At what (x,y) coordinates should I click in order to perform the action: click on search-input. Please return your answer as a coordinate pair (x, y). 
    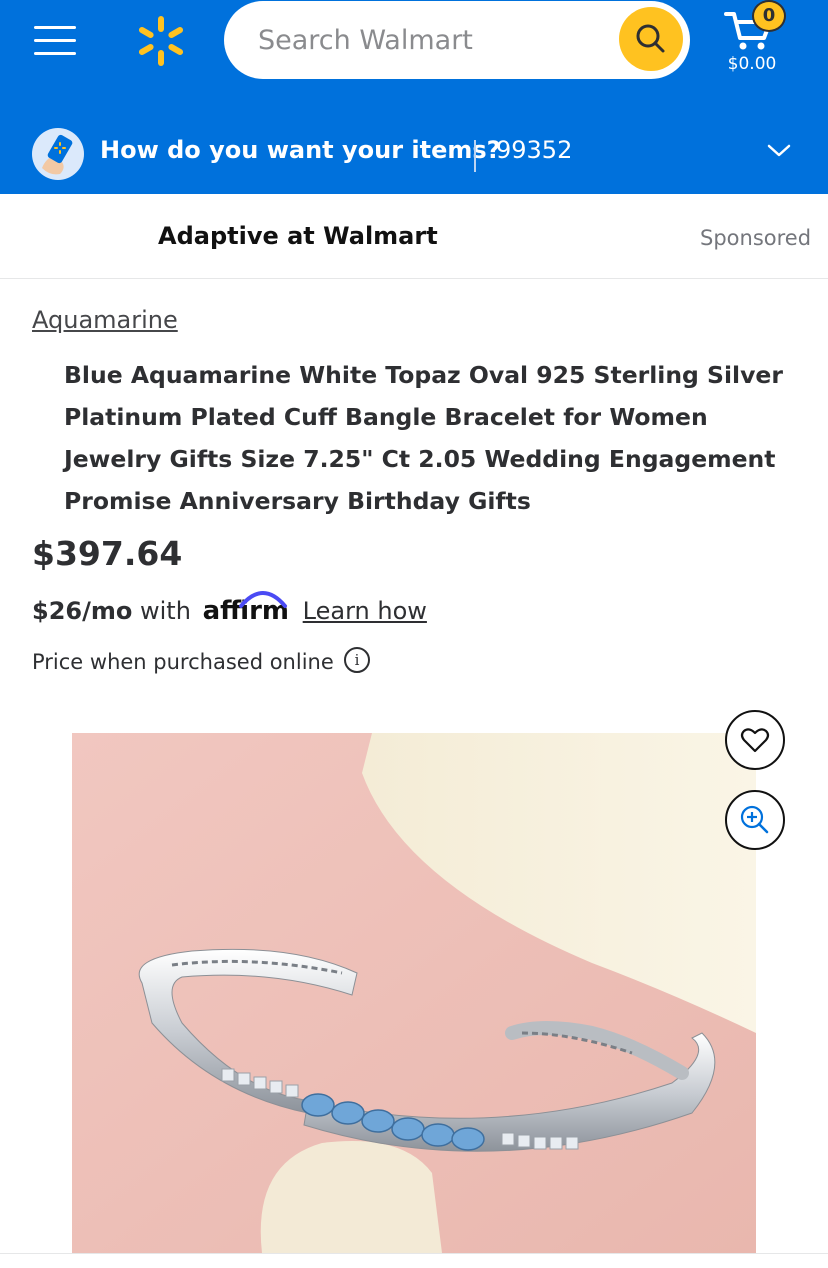
    Looking at the image, I should click on (433, 40).